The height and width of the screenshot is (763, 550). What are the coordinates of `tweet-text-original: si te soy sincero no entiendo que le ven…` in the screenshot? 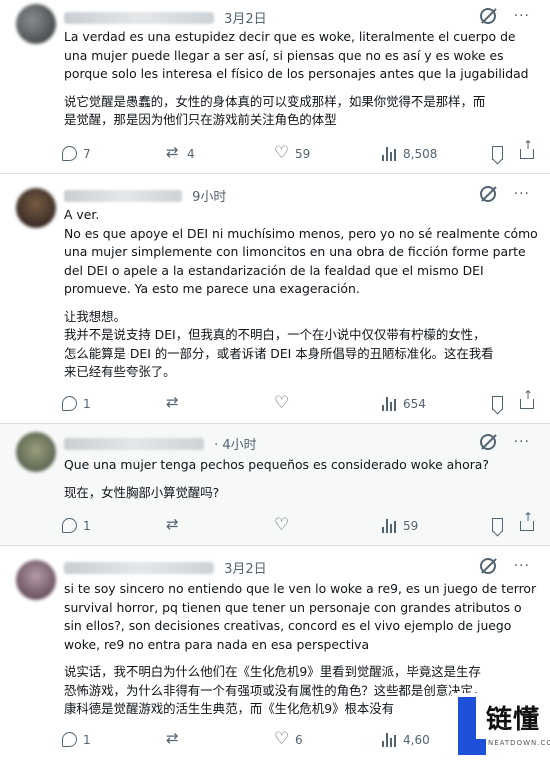 It's located at (300, 616).